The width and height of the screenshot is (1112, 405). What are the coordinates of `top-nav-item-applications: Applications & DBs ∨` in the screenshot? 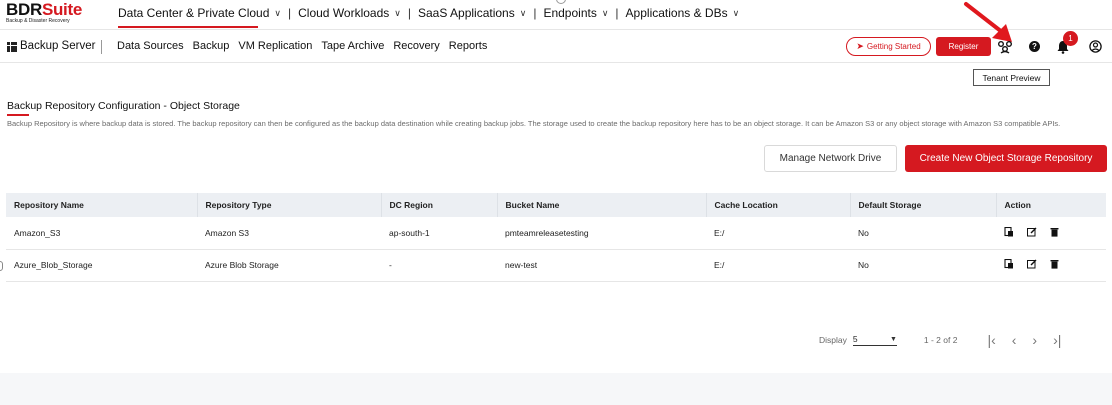 It's located at (683, 13).